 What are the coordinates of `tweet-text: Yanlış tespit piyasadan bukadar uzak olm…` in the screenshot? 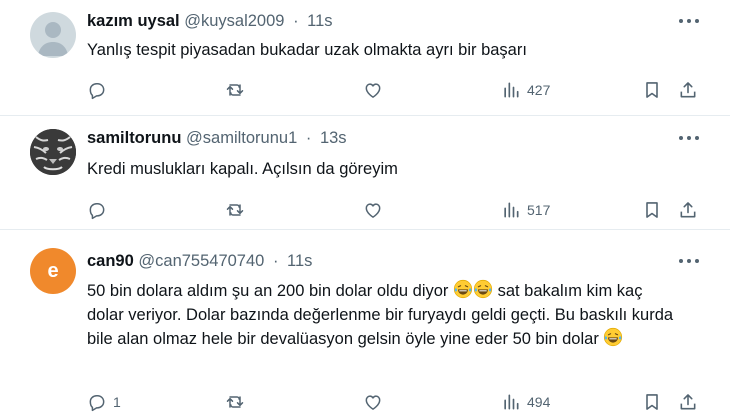 It's located at (307, 50).